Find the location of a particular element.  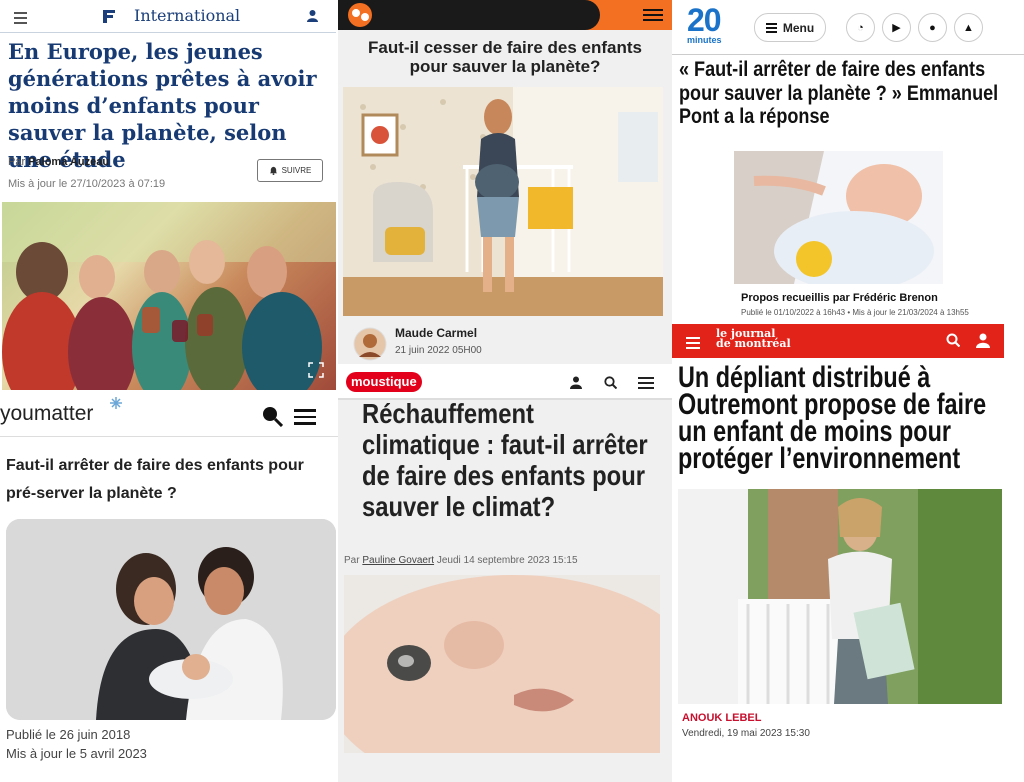

journal-logo: le journal de montréal is located at coordinates (753, 338).